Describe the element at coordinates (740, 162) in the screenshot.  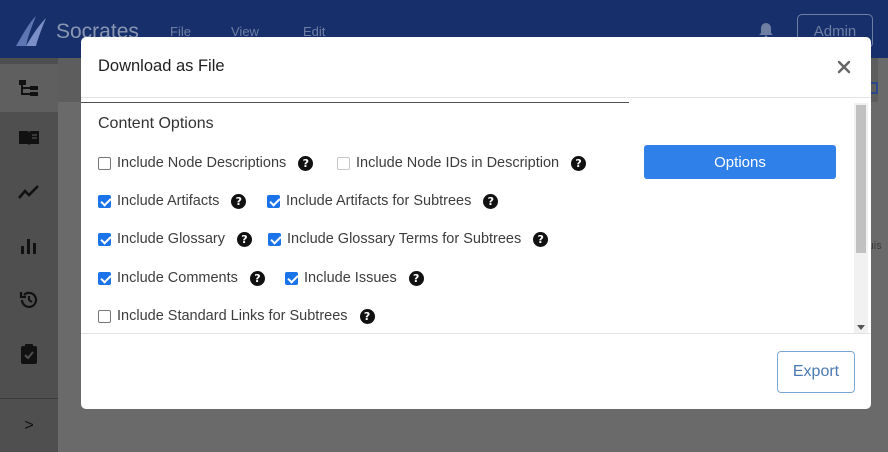
I see `options-button: Options` at that location.